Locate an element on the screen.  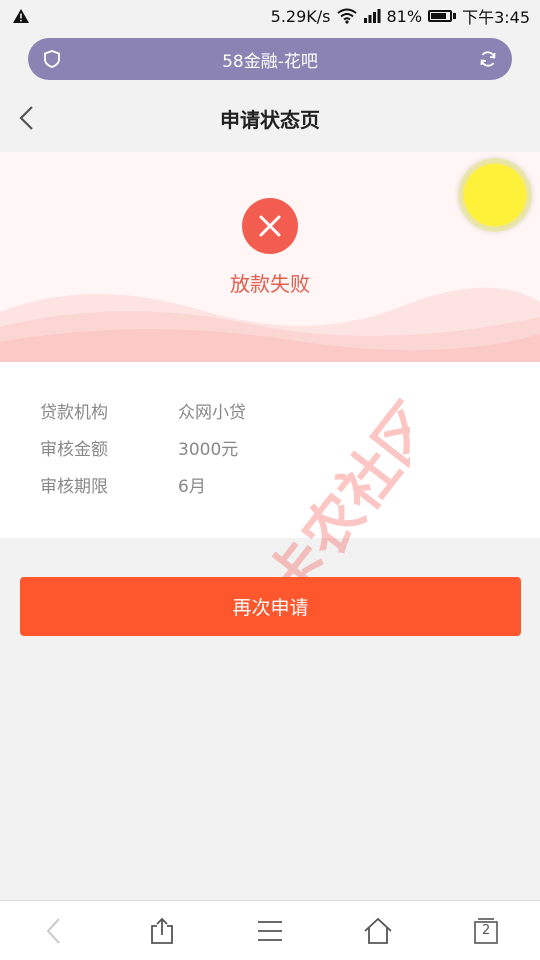
fail-icon is located at coordinates (270, 226).